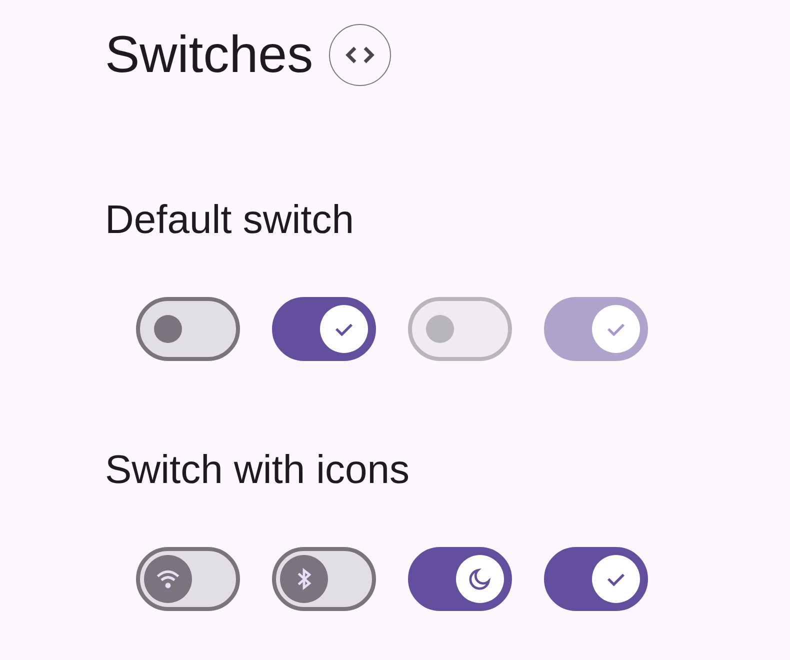 The image size is (790, 660). What do you see at coordinates (230, 220) in the screenshot?
I see `section-heading: Default switch` at bounding box center [230, 220].